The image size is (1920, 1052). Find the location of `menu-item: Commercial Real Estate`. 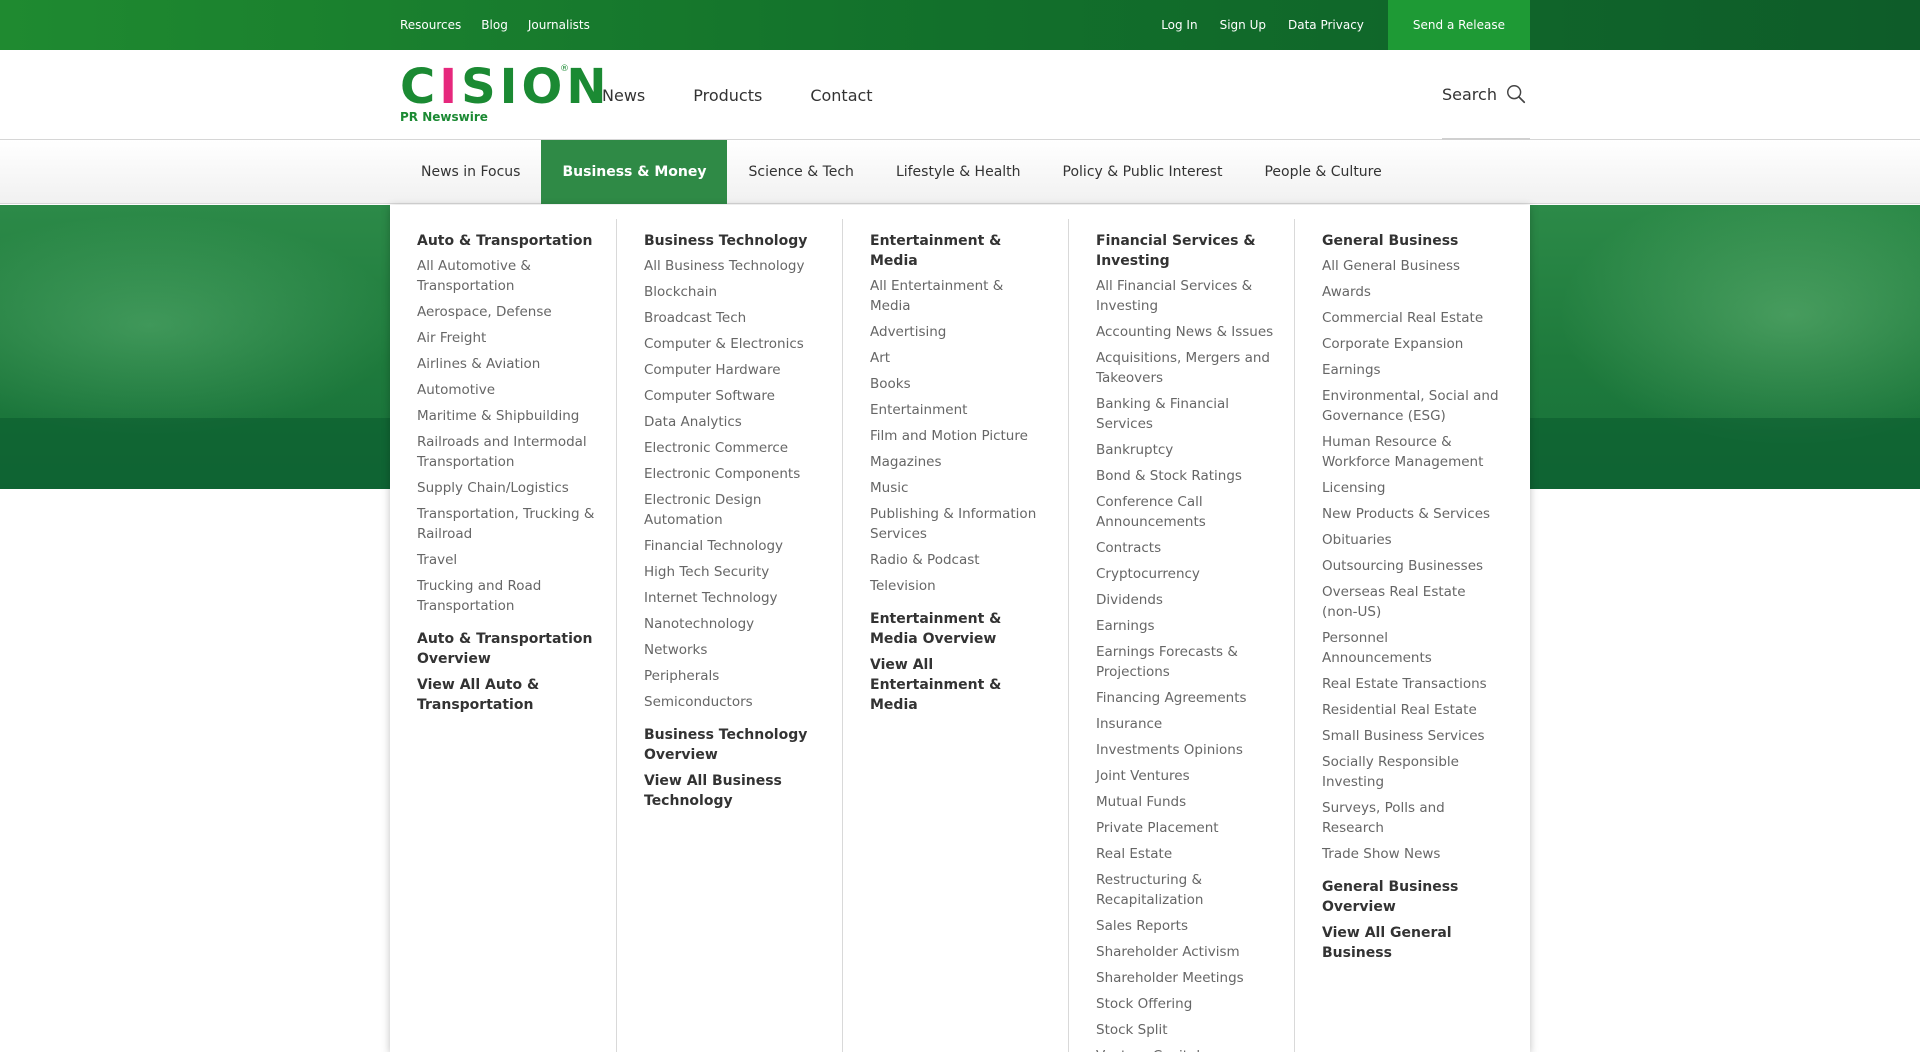

menu-item: Commercial Real Estate is located at coordinates (1411, 318).